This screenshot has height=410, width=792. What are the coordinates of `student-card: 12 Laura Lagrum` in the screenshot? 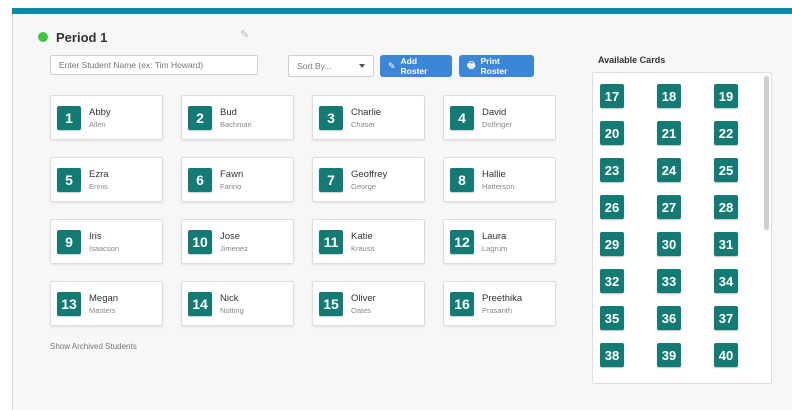 It's located at (499, 241).